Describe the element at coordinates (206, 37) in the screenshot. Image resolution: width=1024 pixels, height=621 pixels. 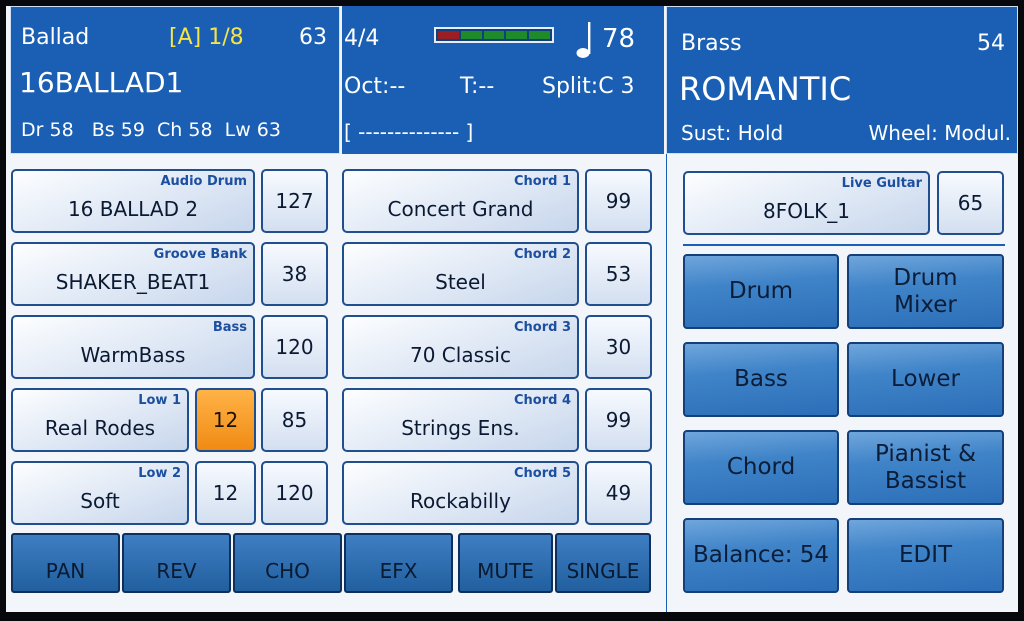
I see `style-variation: [A] 1/8` at that location.